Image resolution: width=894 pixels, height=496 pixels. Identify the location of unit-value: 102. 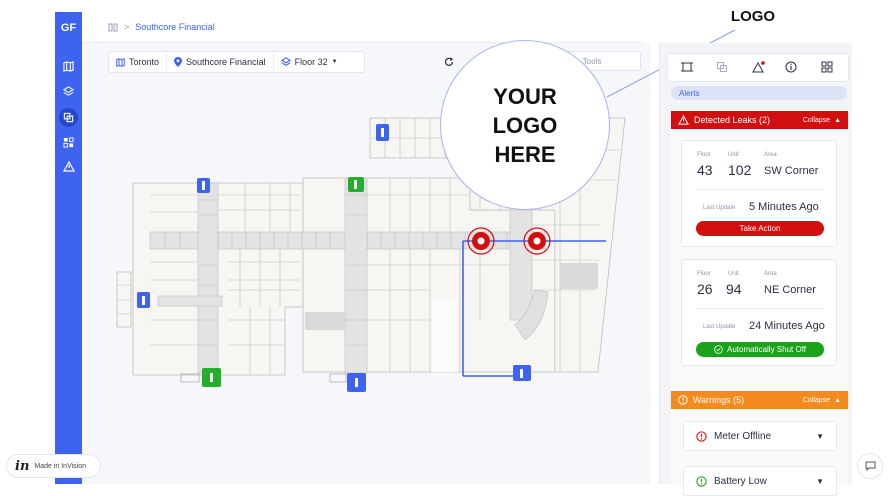
(740, 170).